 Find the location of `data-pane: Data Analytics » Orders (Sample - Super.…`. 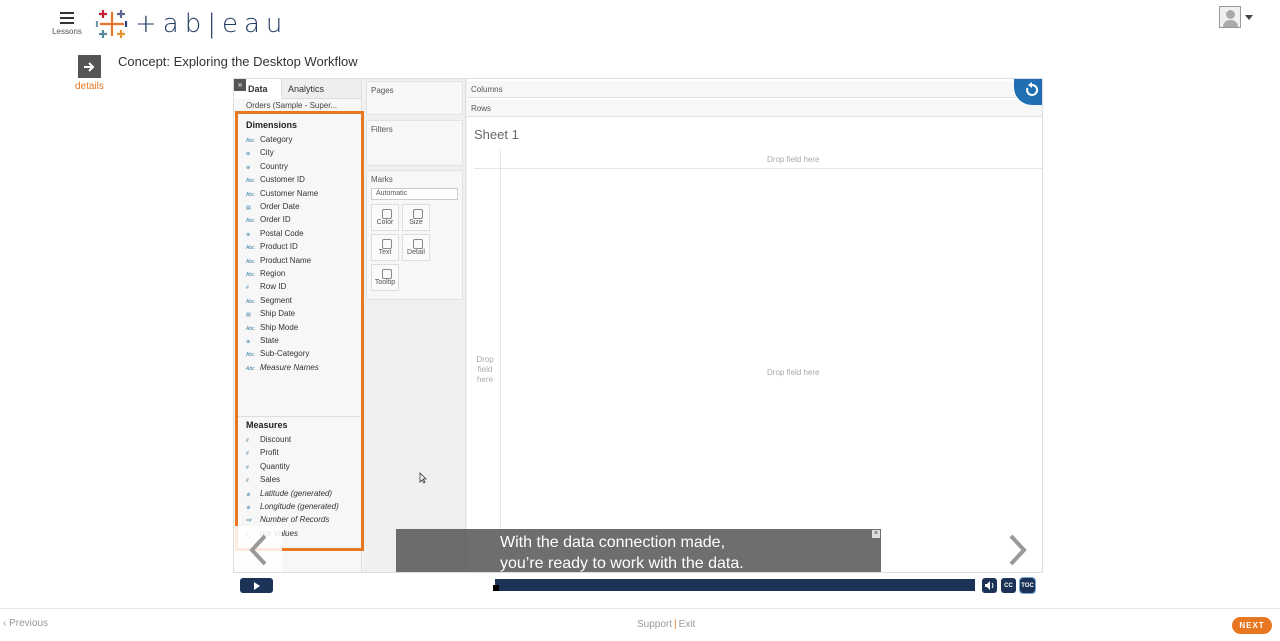

data-pane: Data Analytics » Orders (Sample - Super.… is located at coordinates (299, 325).